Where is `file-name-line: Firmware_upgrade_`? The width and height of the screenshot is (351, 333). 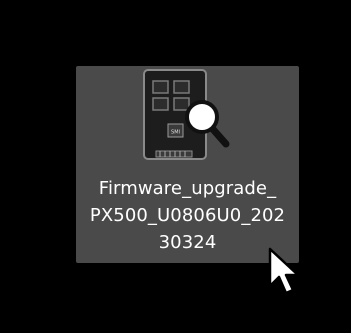 file-name-line: Firmware_upgrade_ is located at coordinates (187, 188).